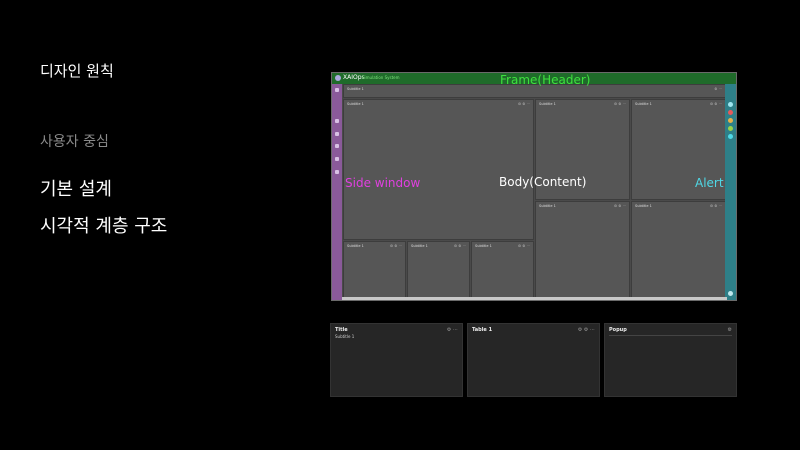  I want to click on menu-item-basic-design: 기본 설계, so click(76, 188).